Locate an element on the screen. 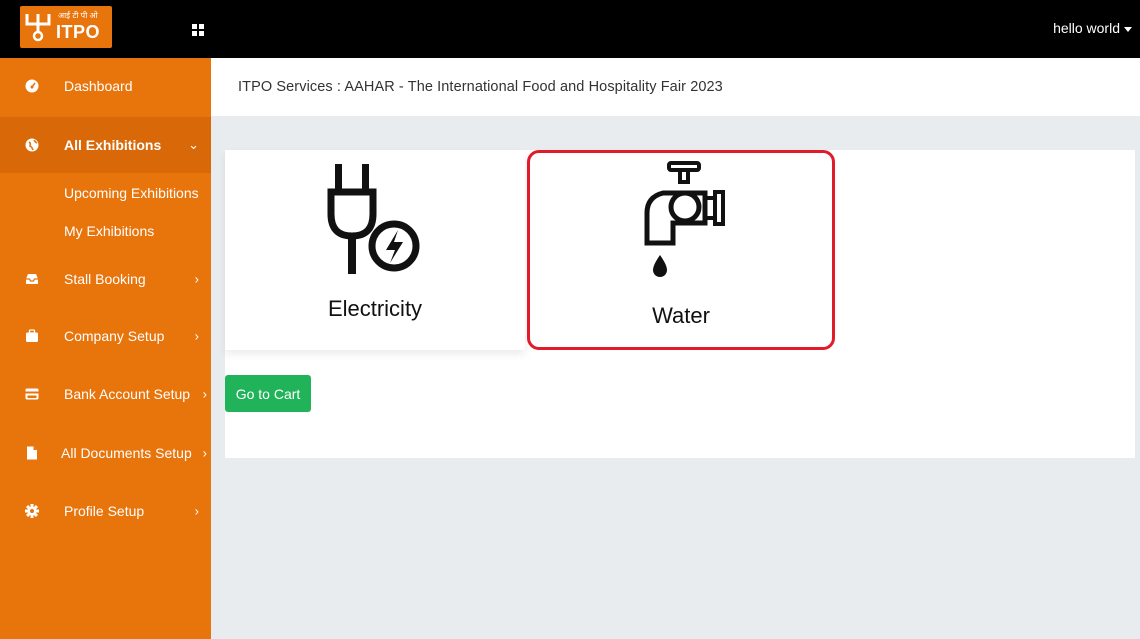  briefcase-icon is located at coordinates (32, 335).